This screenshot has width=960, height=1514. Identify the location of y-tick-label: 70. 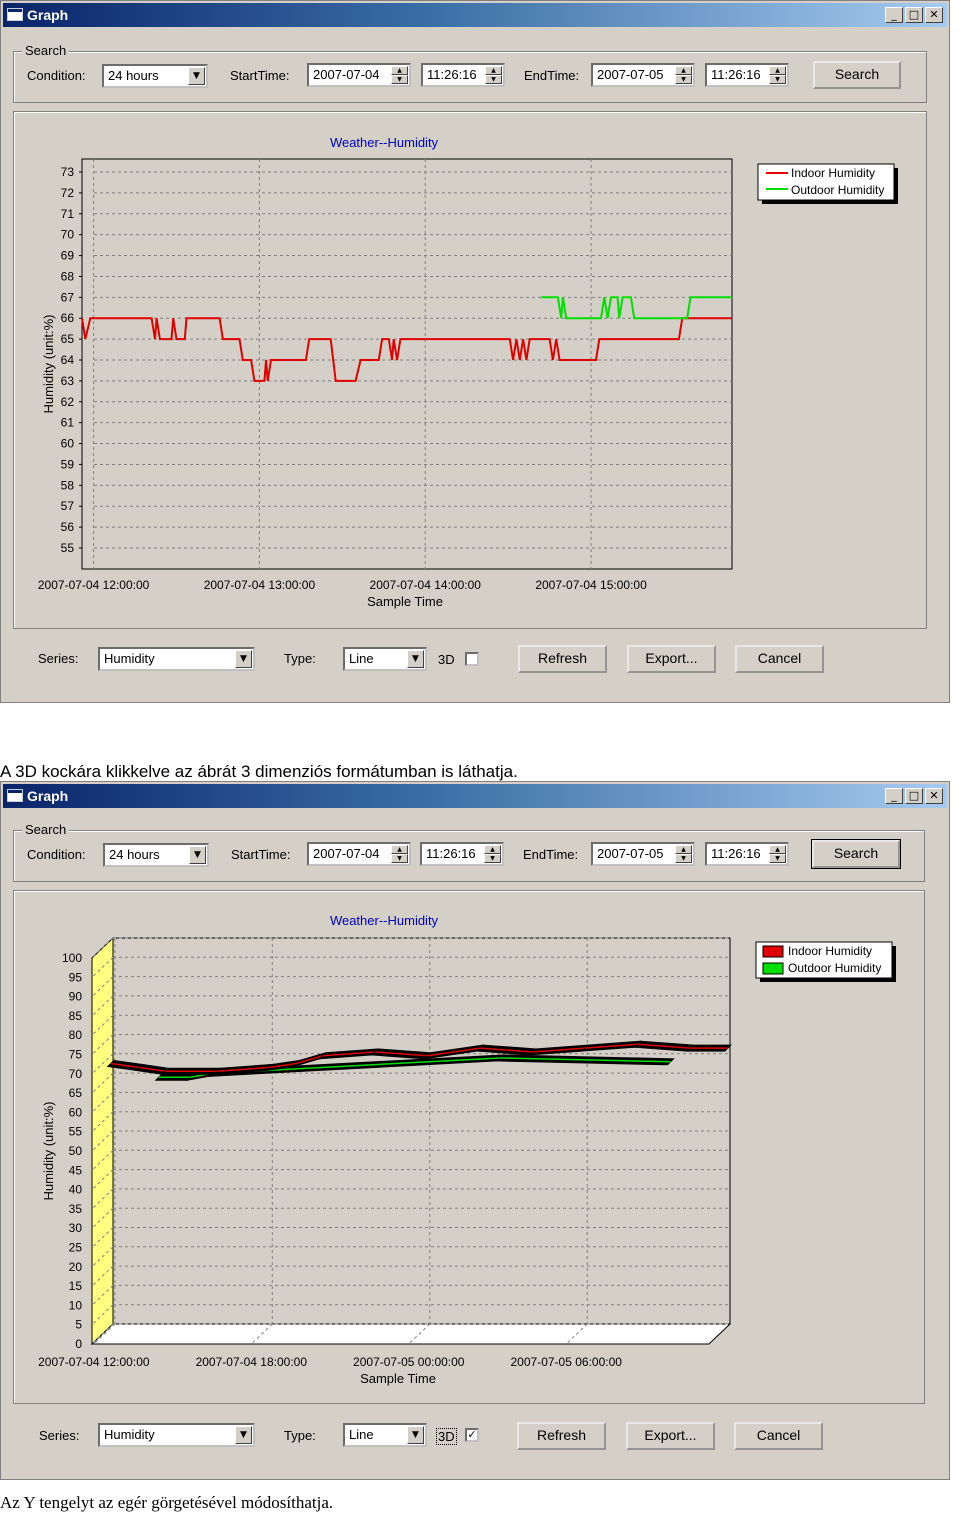
(68, 235).